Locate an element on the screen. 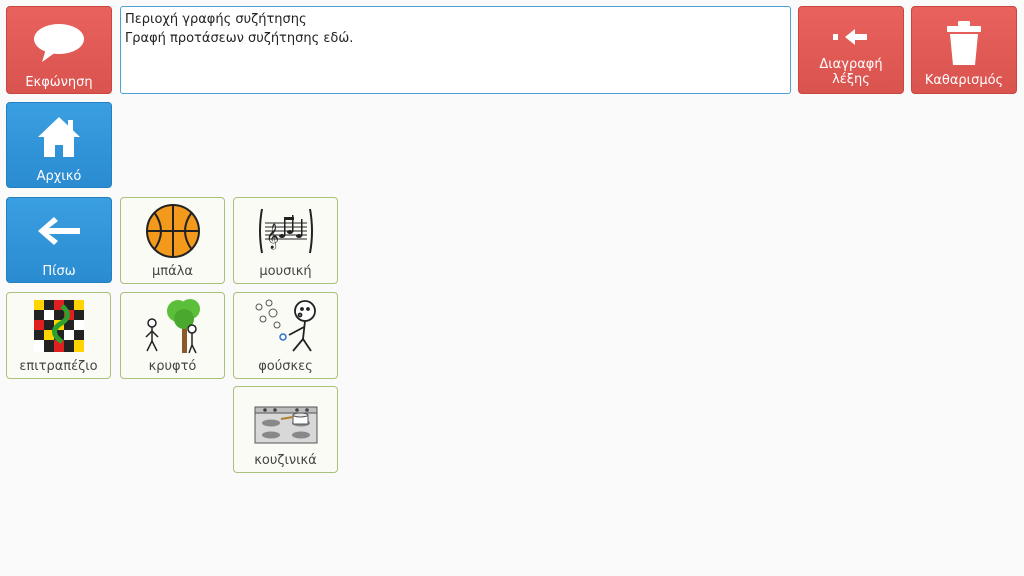  symbol-label: κουζινικά is located at coordinates (285, 460).